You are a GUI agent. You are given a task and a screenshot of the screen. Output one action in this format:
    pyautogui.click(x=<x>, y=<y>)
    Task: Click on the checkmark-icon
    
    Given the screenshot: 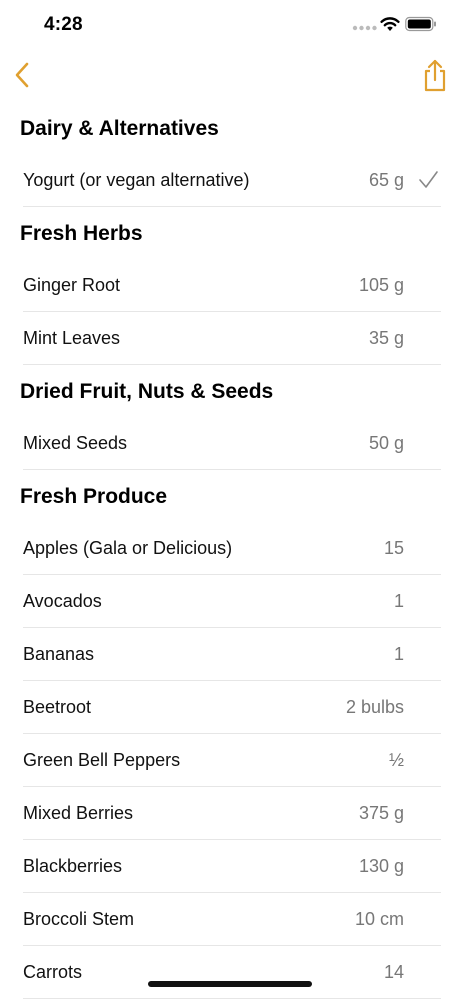 What is the action you would take?
    pyautogui.click(x=428, y=179)
    